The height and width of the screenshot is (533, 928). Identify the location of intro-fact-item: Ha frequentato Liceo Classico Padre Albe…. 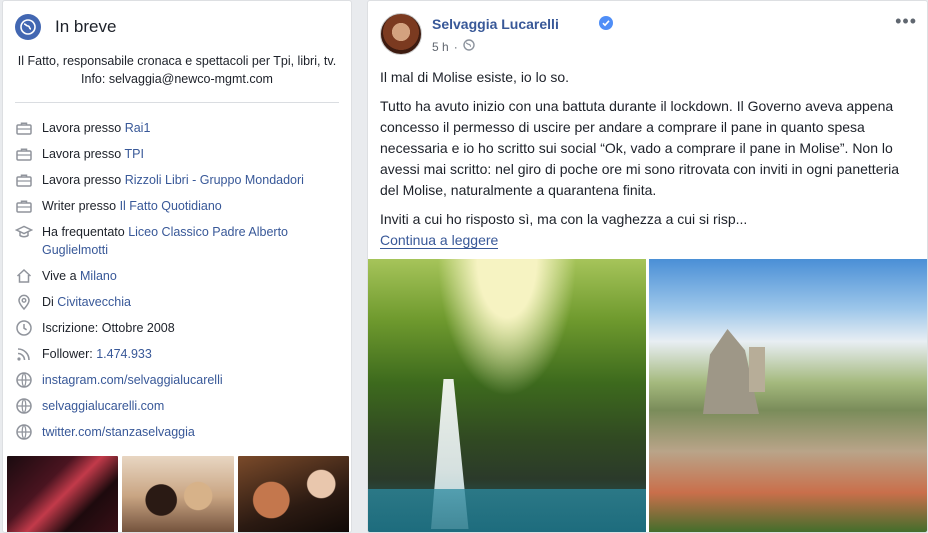
(180, 241).